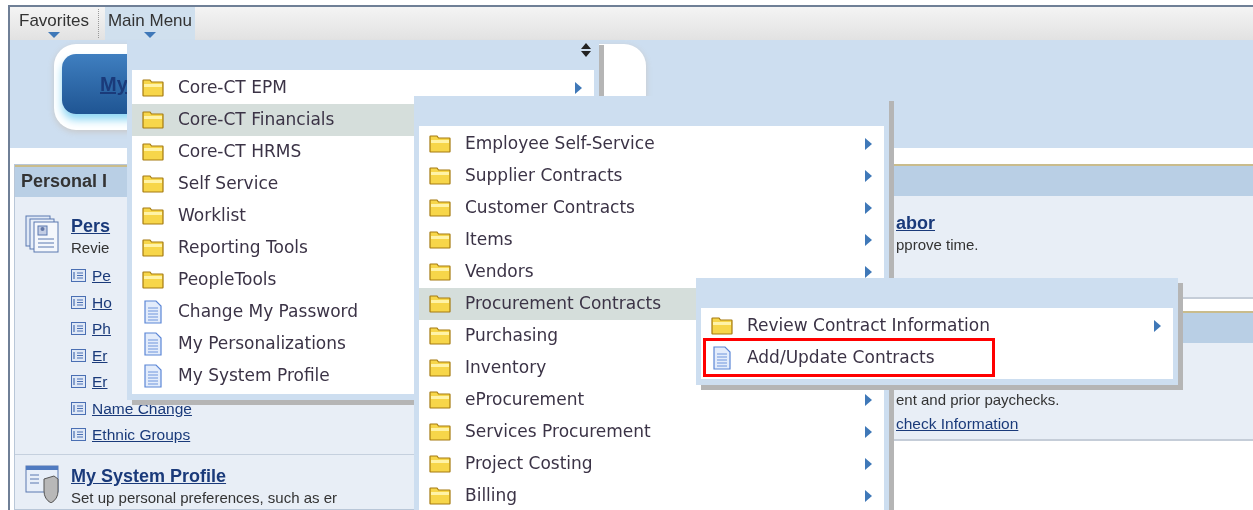  Describe the element at coordinates (915, 222) in the screenshot. I see `pagelet-link: abor` at that location.